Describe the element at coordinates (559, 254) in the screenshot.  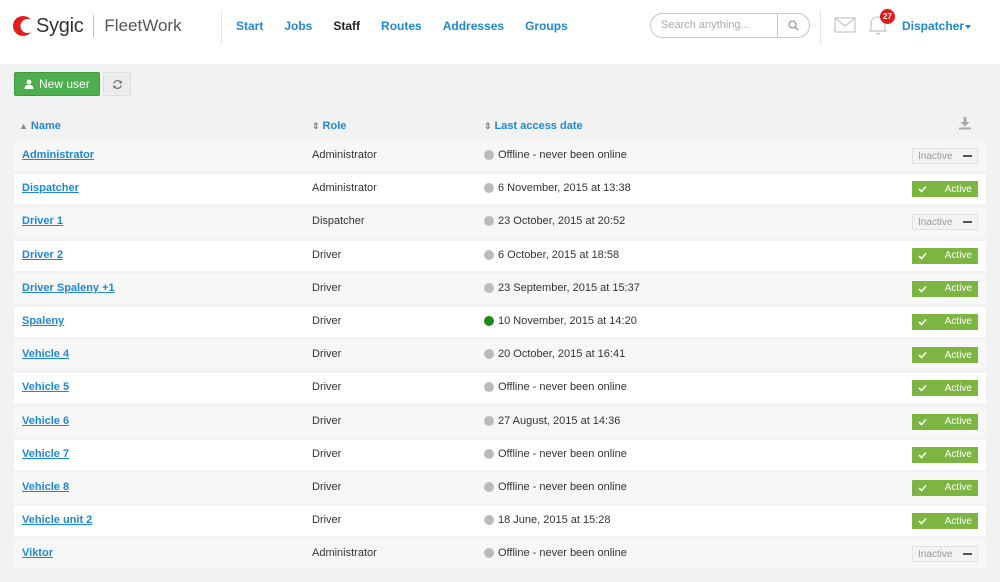
I see `last-access-text: 6 October, 2015 at 18:58` at that location.